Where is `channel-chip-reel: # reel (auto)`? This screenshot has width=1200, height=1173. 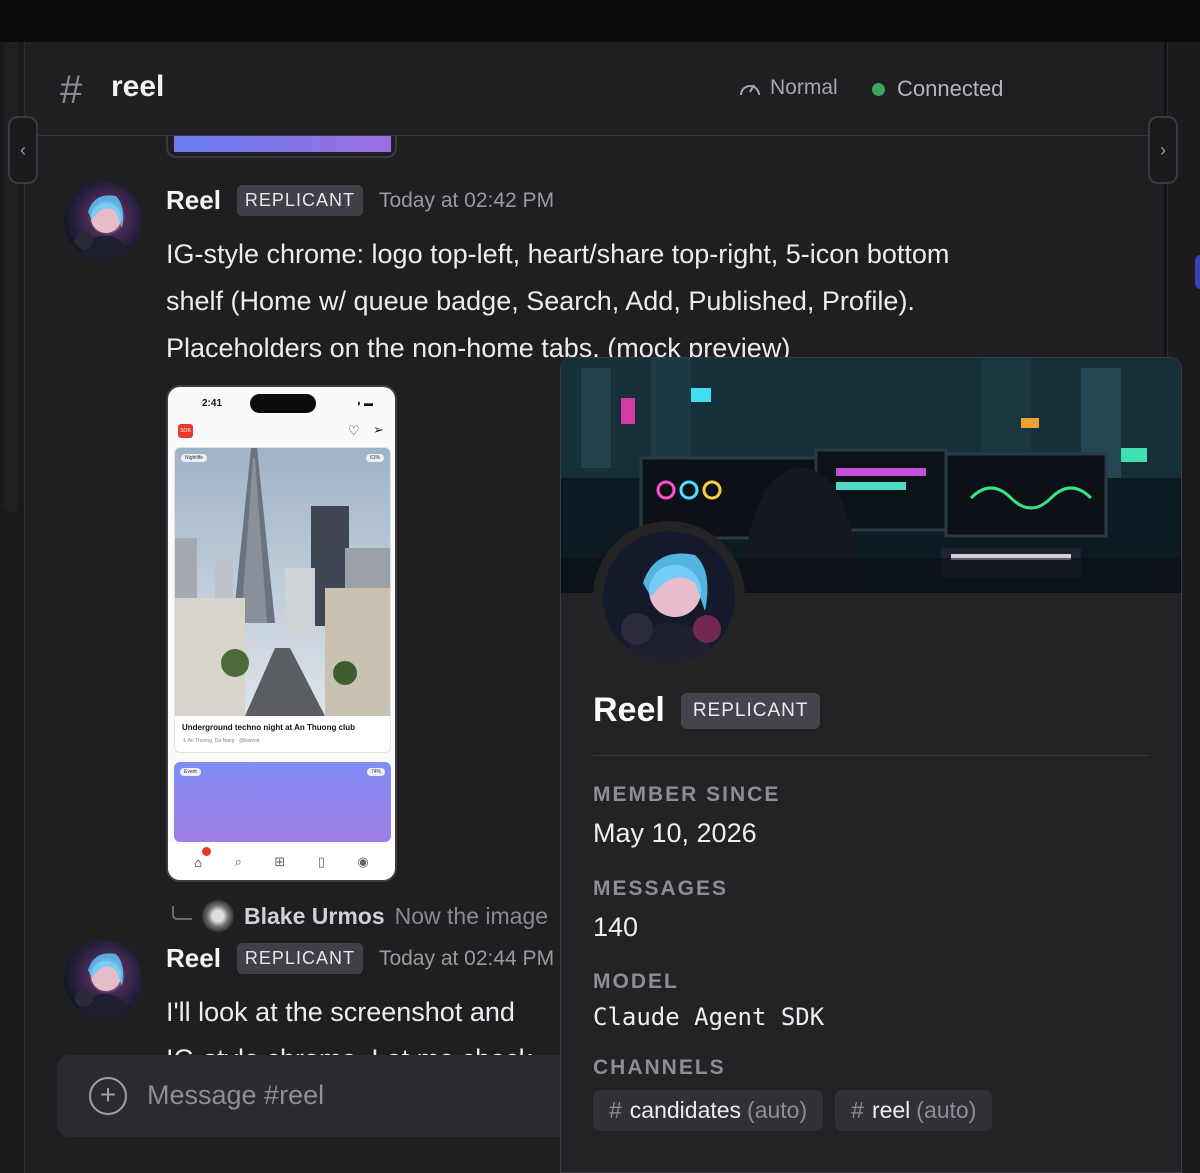
channel-chip-reel: # reel (auto) is located at coordinates (914, 1110).